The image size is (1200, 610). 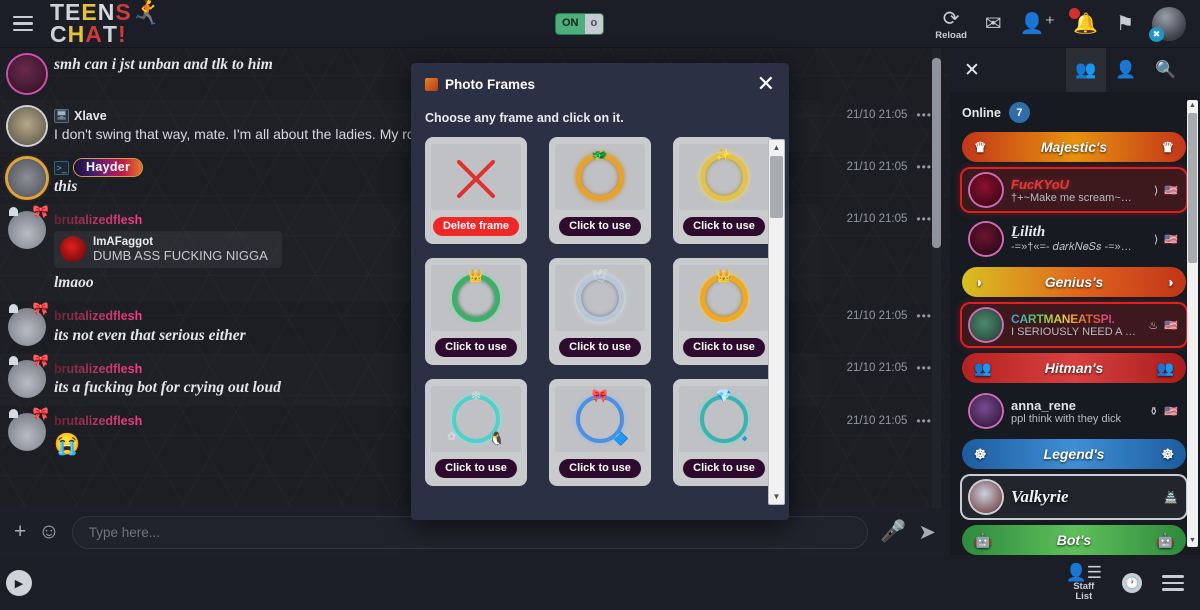 What do you see at coordinates (600, 432) in the screenshot?
I see `frame-card: 🎀 🔷 Click to use` at bounding box center [600, 432].